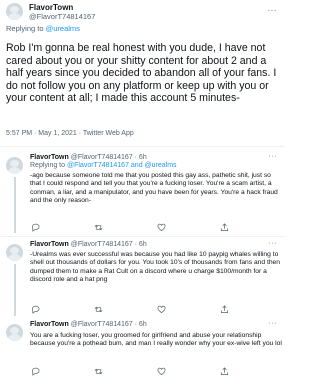 The width and height of the screenshot is (320, 384). Describe the element at coordinates (63, 28) in the screenshot. I see `mention-link: @urealms` at that location.